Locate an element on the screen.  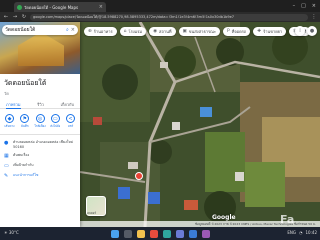
chip-transit: ▣ ขนส่งสาธารณะ is located at coordinates (199, 31).